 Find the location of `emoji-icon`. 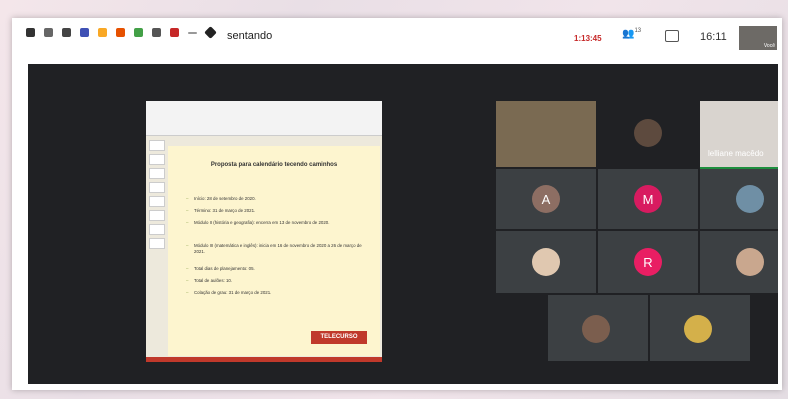

emoji-icon is located at coordinates (102, 32).